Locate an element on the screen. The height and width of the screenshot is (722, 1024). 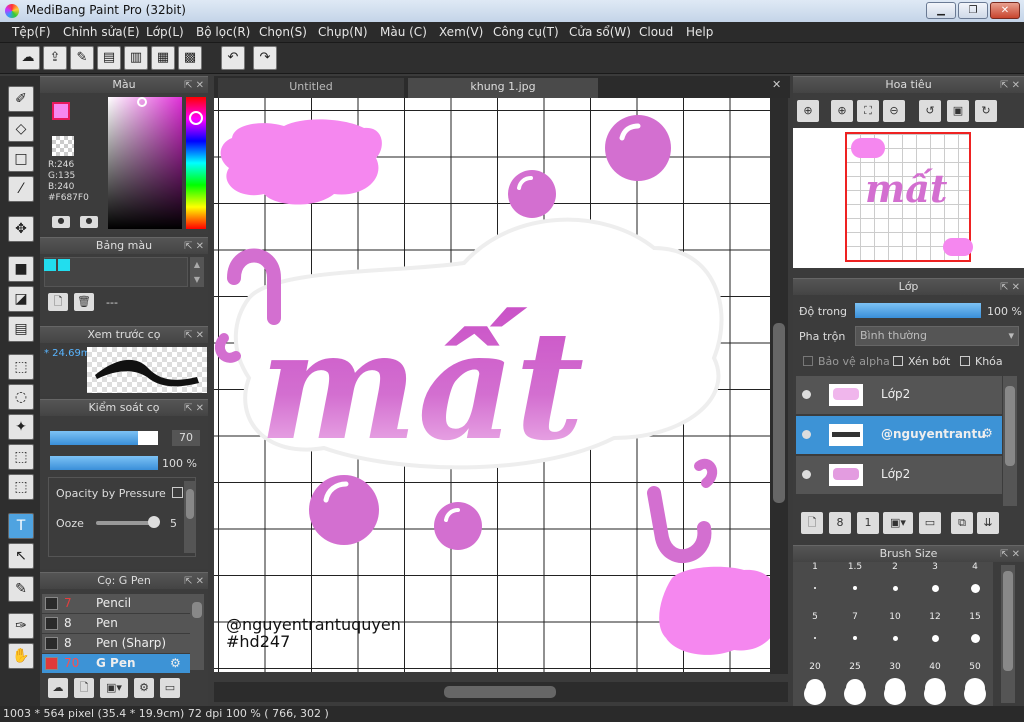
layer-list-scrollbar is located at coordinates (1010, 441).